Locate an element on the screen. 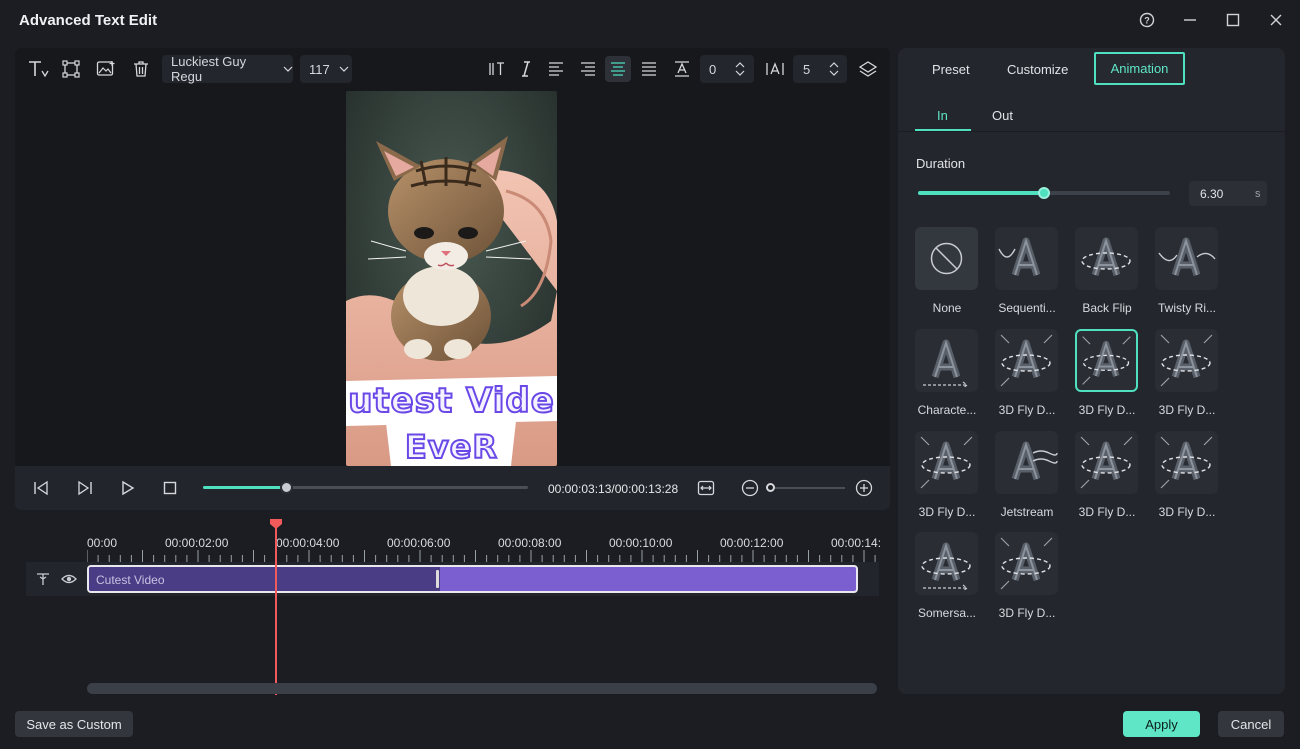 The image size is (1300, 749). image-icon is located at coordinates (106, 69).